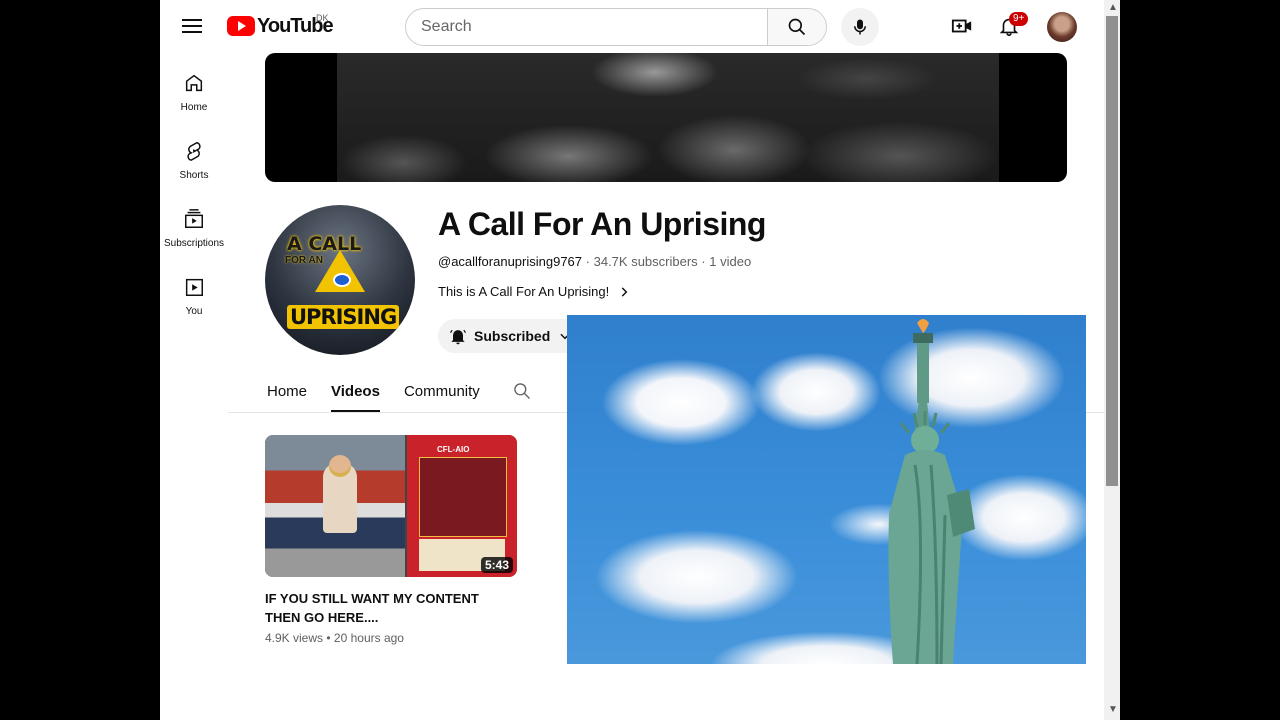 The width and height of the screenshot is (1280, 720). Describe the element at coordinates (602, 224) in the screenshot. I see `channel-title: A Call For An Uprising` at that location.